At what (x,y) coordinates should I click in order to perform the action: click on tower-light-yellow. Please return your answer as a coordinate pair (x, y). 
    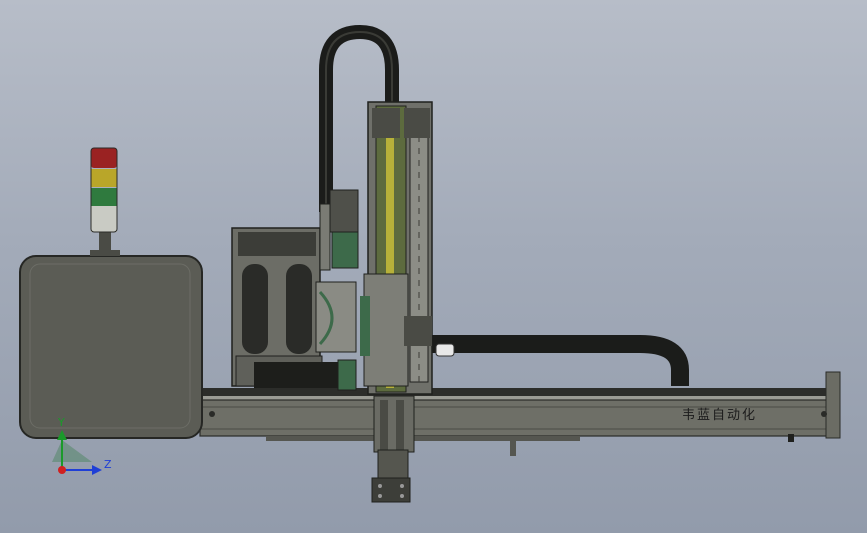
    Looking at the image, I should click on (104, 178).